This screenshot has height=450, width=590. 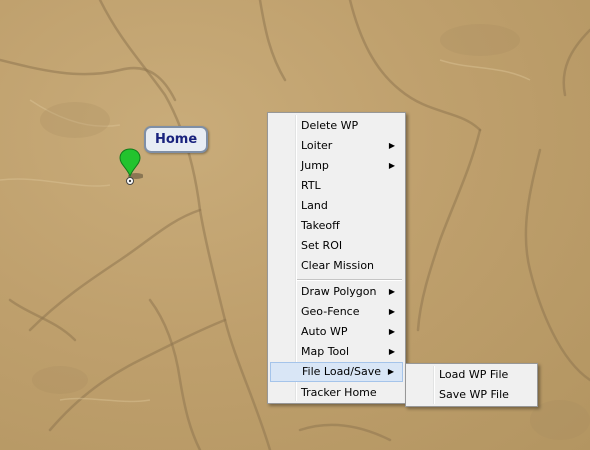 I want to click on menu-item-clear-mission: Clear Mission, so click(x=336, y=266).